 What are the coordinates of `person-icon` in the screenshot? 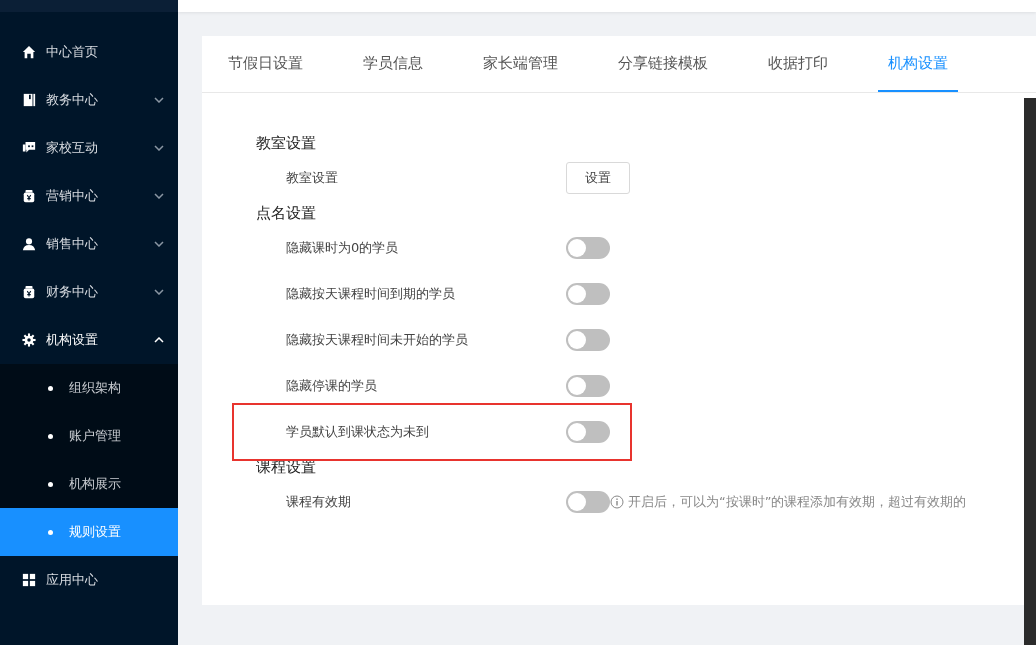 It's located at (29, 244).